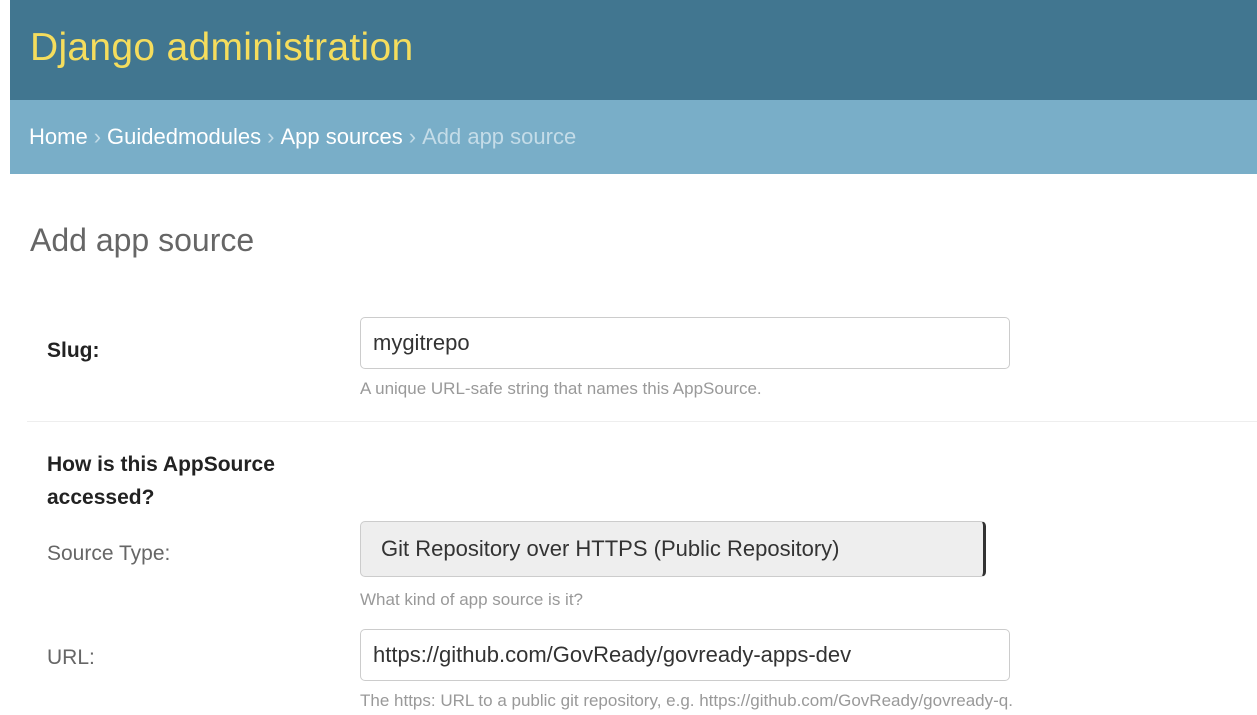 This screenshot has width=1257, height=715. I want to click on breadcrumb-guidedmodules-link: Guidedmodules, so click(184, 136).